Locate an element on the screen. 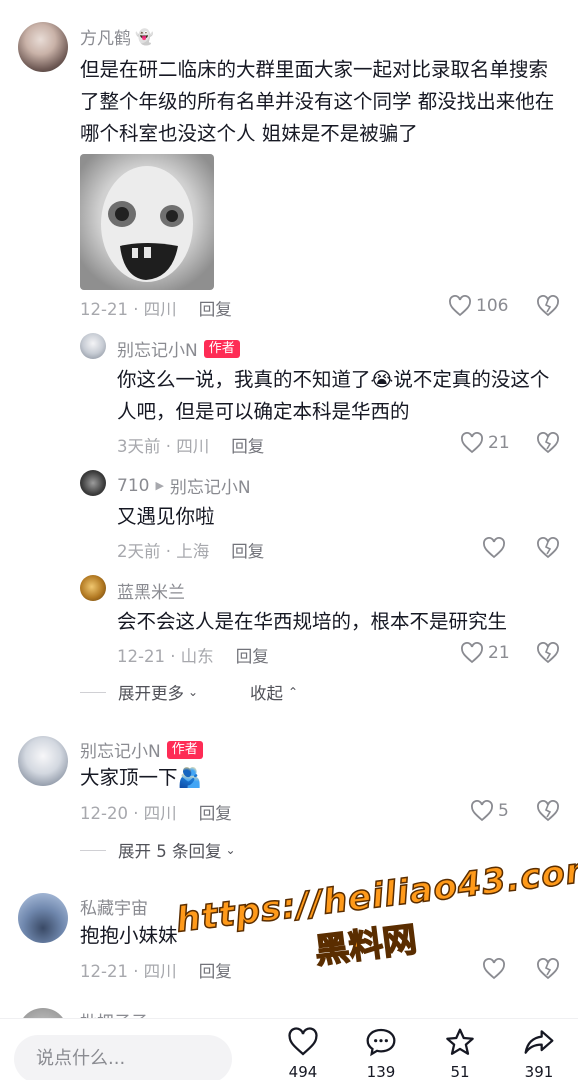 The height and width of the screenshot is (1080, 578). favorite-post-button: 51 is located at coordinates (460, 1053).